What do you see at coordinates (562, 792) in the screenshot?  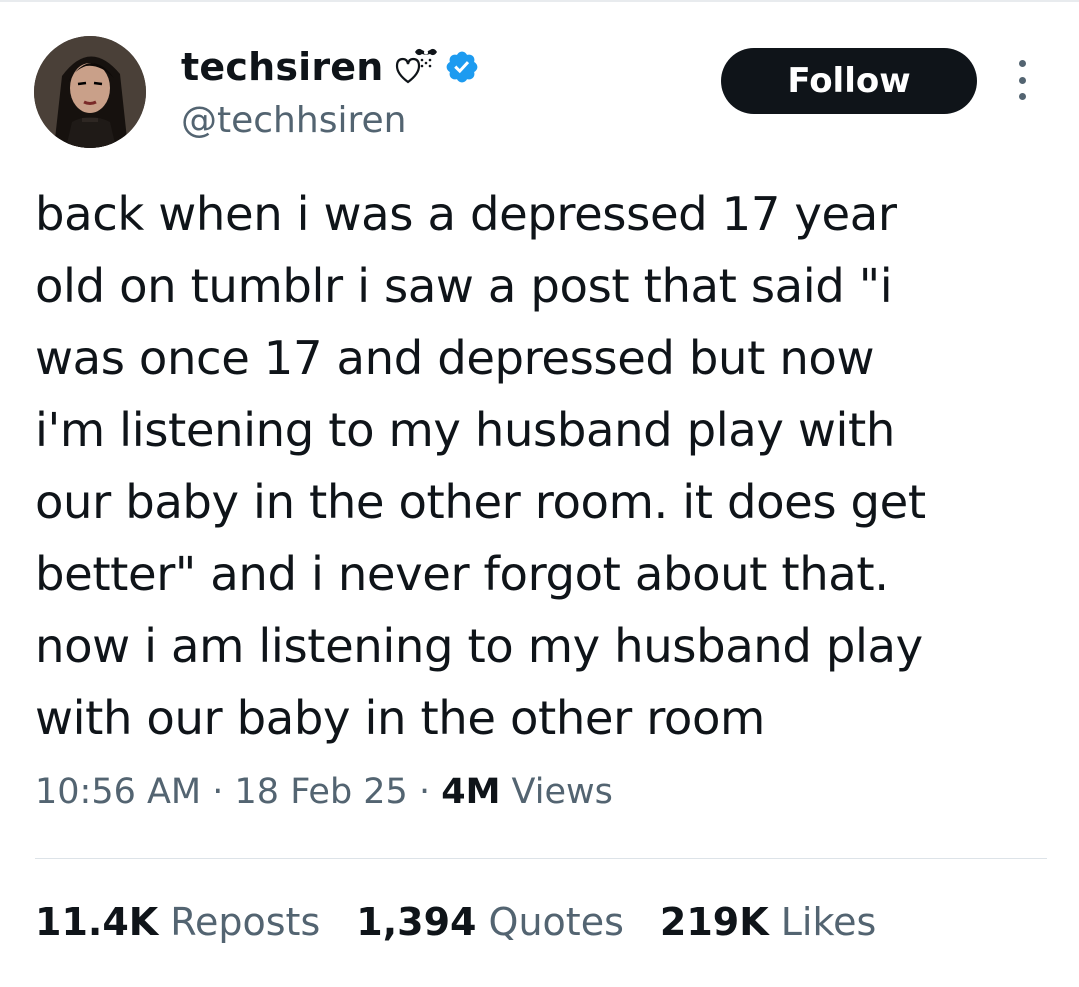 I see `views-label: Views` at bounding box center [562, 792].